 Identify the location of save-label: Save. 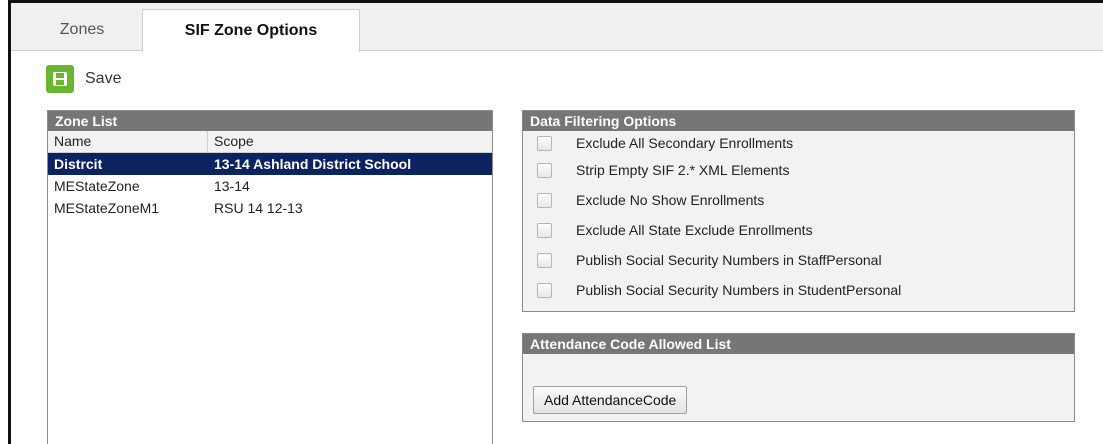
(103, 78).